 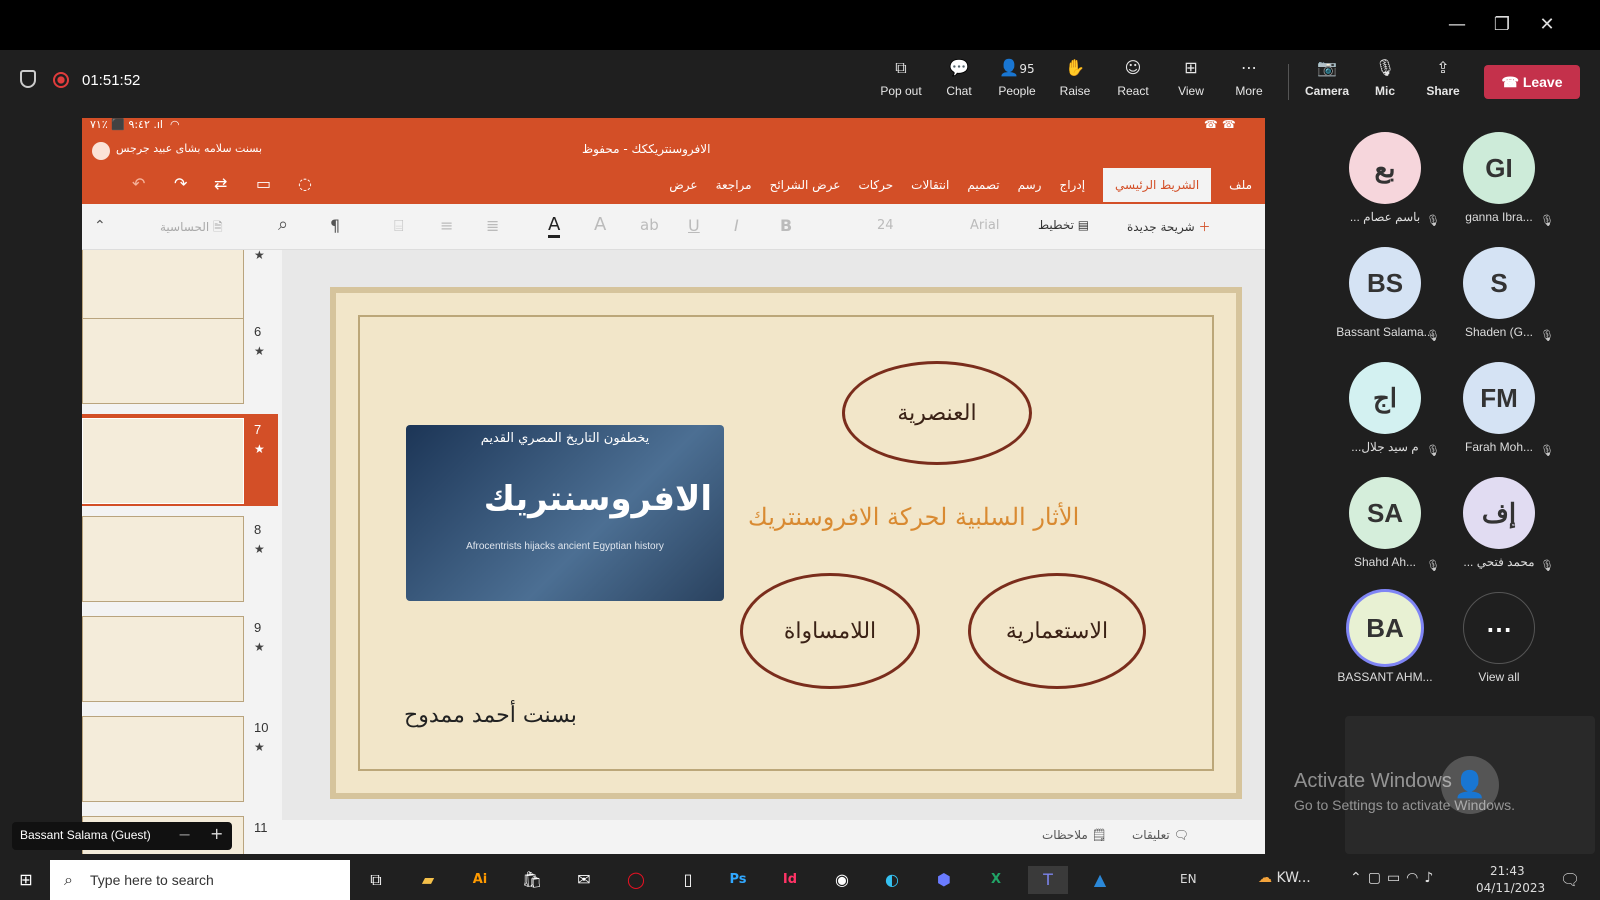 What do you see at coordinates (163, 461) in the screenshot?
I see `slide-thumbnail-active` at bounding box center [163, 461].